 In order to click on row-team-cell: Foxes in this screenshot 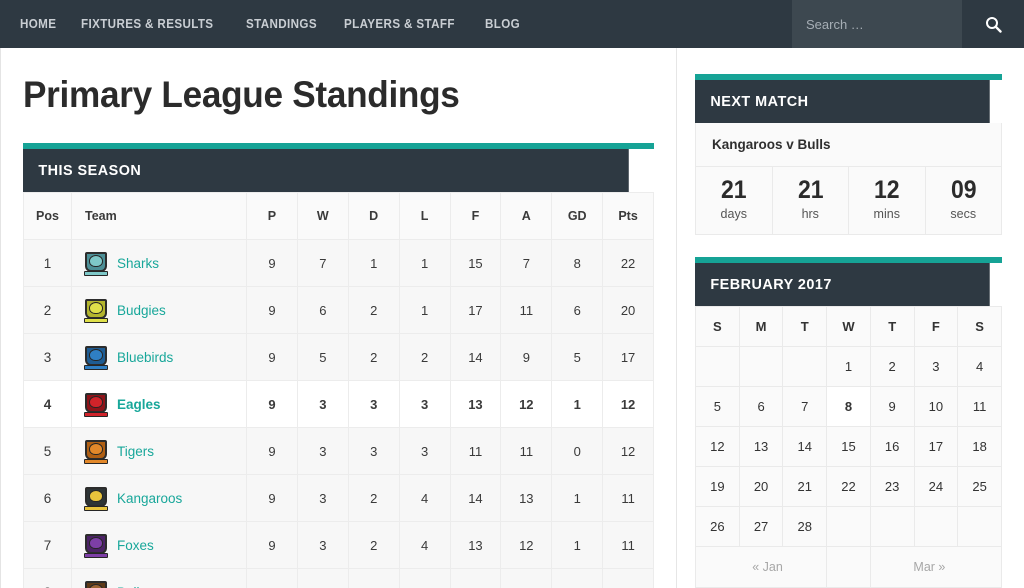, I will do `click(159, 545)`.